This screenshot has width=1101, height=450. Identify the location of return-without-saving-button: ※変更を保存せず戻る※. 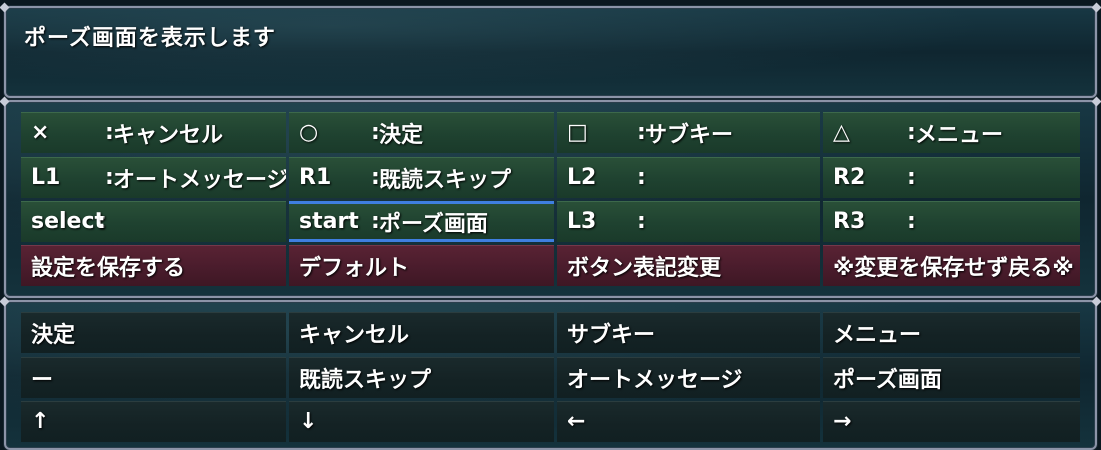
(951, 265).